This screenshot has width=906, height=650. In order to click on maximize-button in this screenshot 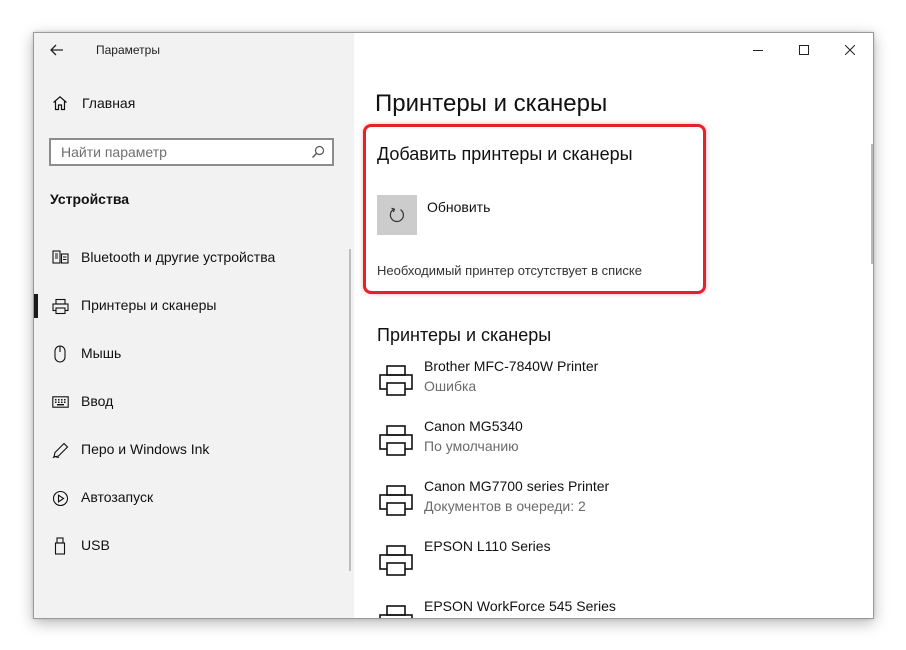, I will do `click(804, 50)`.